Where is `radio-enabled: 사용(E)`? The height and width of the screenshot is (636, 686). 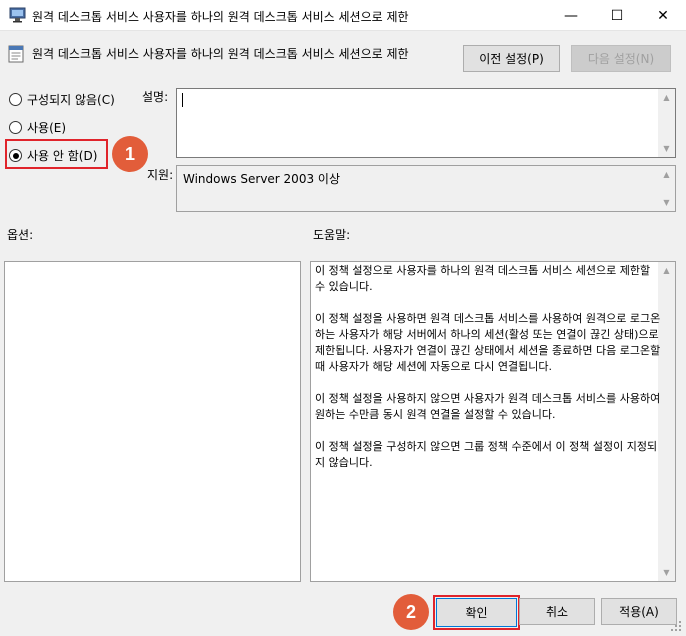
radio-enabled: 사용(E) is located at coordinates (37, 127).